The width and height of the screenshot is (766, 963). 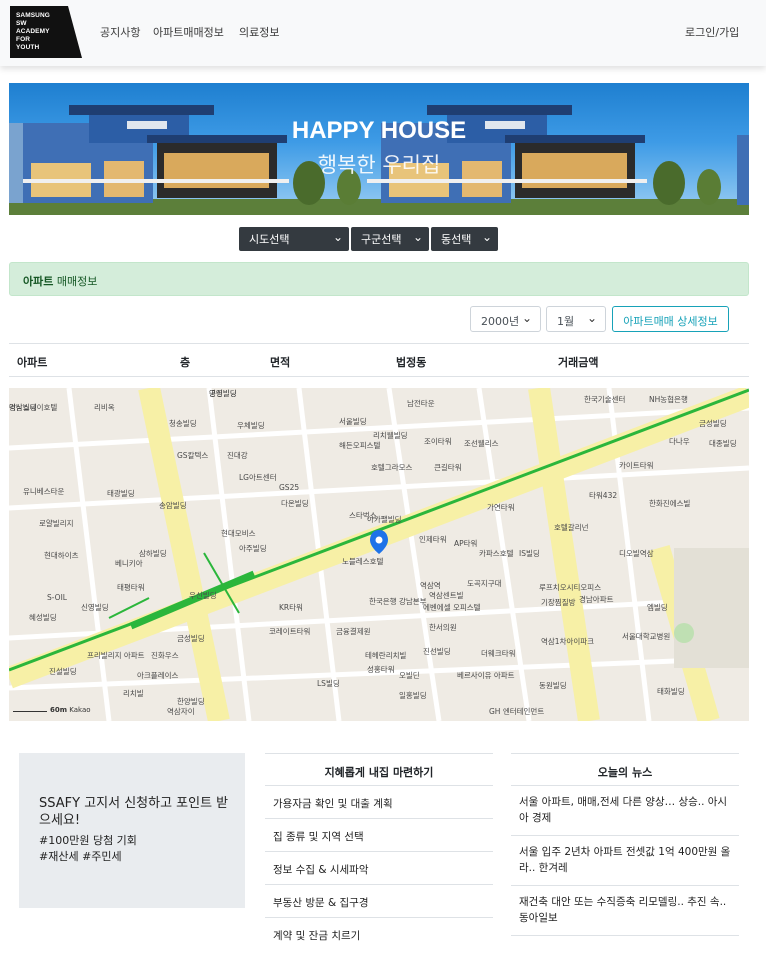 I want to click on map-poi-label: 리비옥, so click(x=104, y=407).